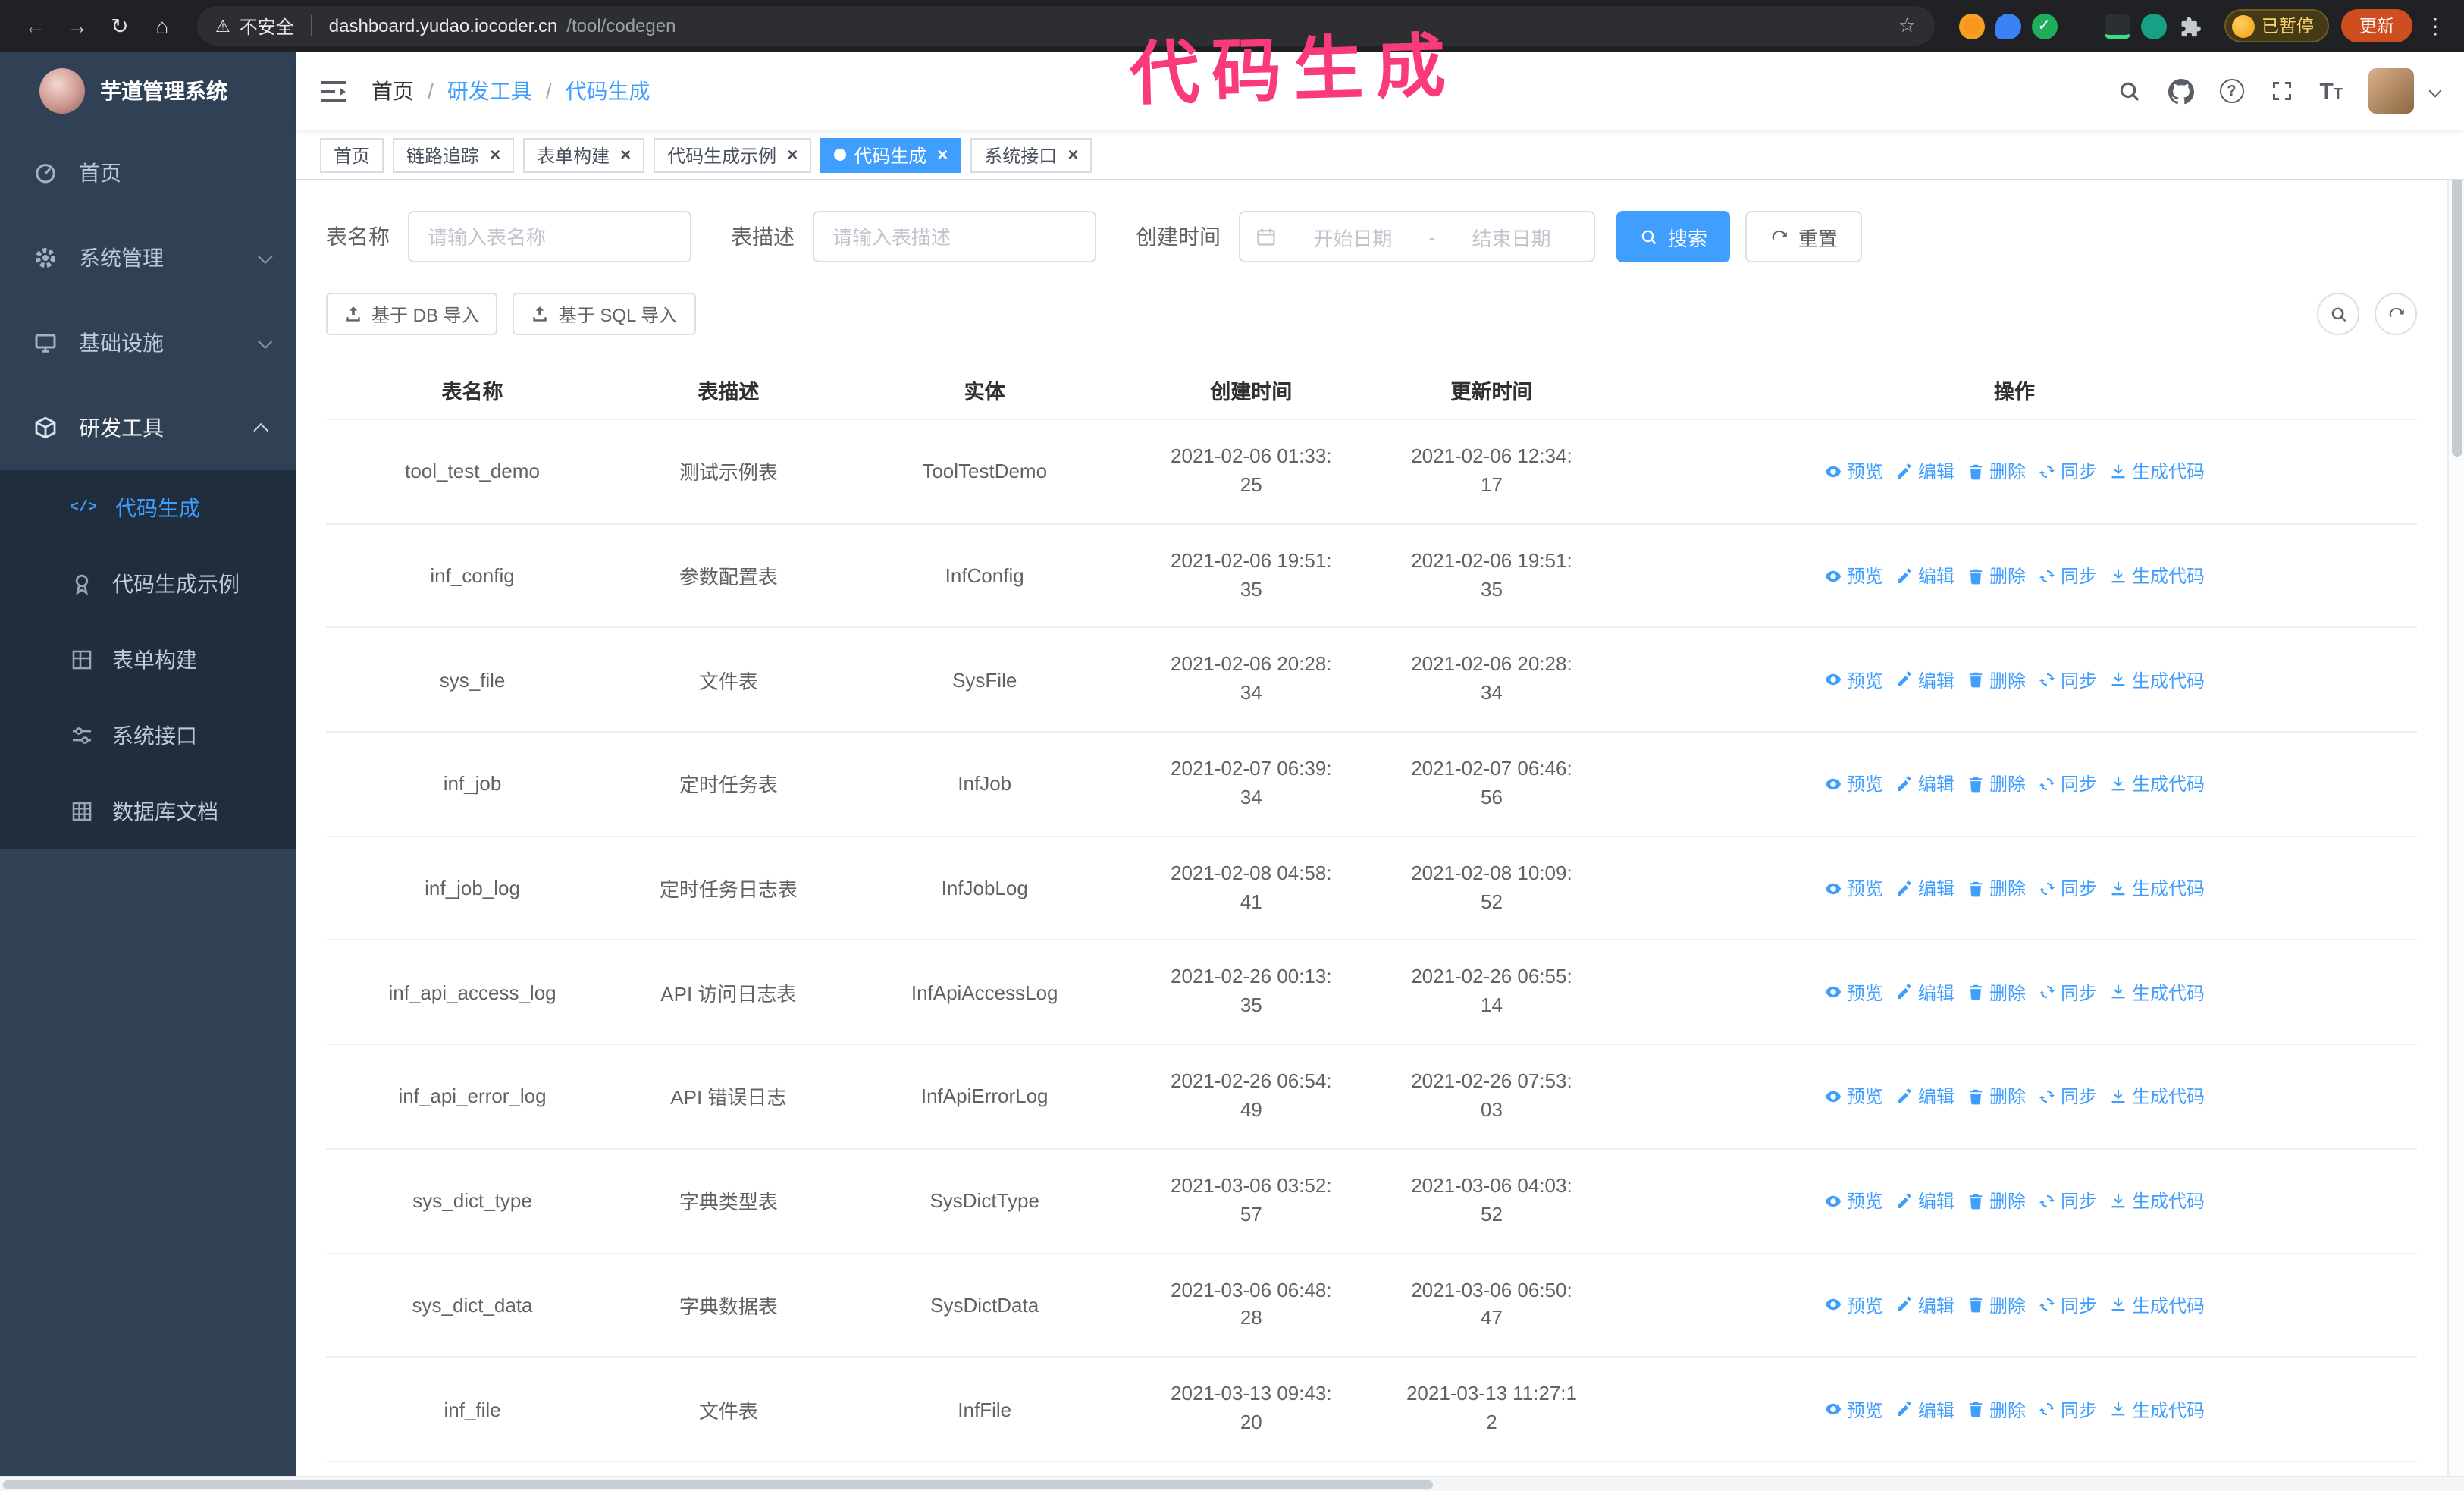 This screenshot has width=2464, height=1491. Describe the element at coordinates (1674, 236) in the screenshot. I see `search-button: 搜索` at that location.